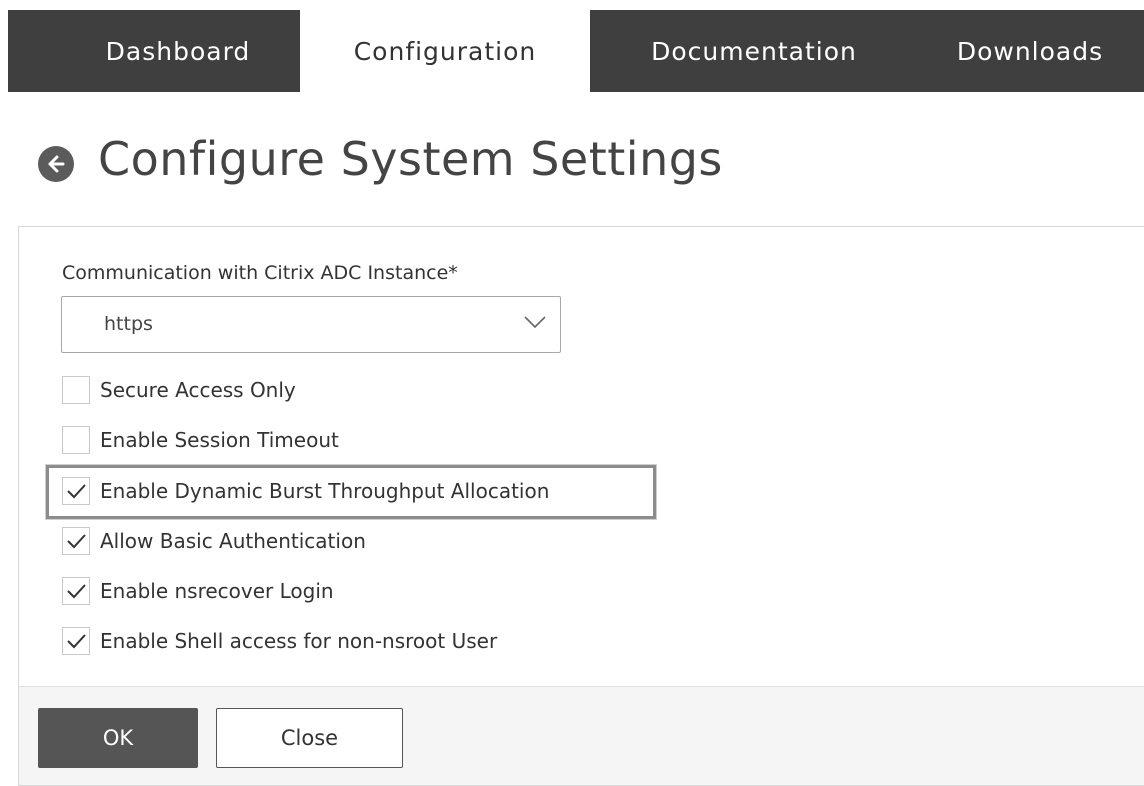  Describe the element at coordinates (128, 324) in the screenshot. I see `communication-select-value: https` at that location.